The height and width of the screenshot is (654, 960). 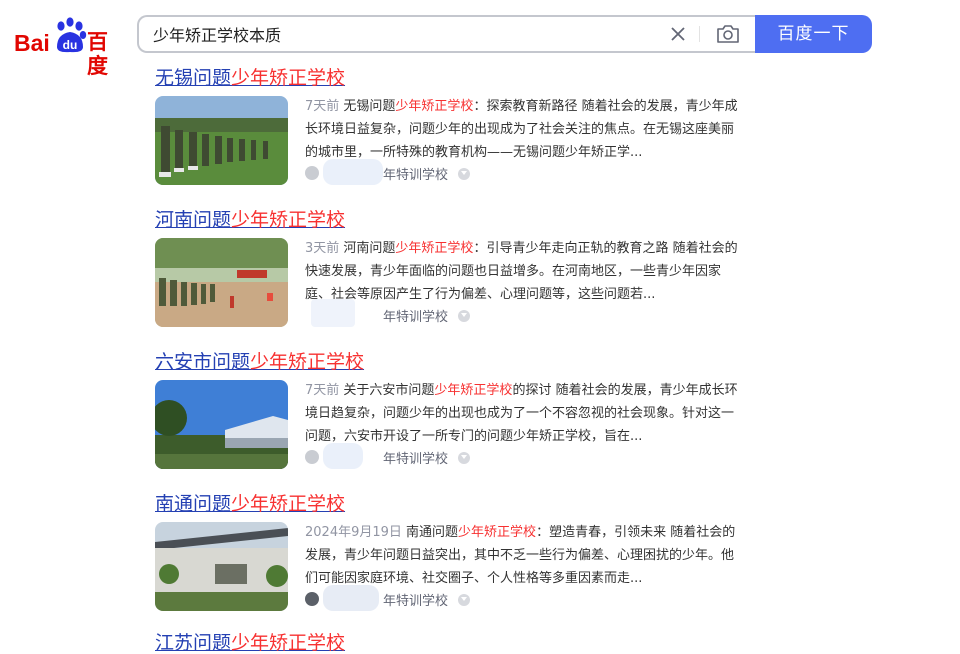 I want to click on result-title-link: 南通问题少年矫正学校, so click(x=250, y=504).